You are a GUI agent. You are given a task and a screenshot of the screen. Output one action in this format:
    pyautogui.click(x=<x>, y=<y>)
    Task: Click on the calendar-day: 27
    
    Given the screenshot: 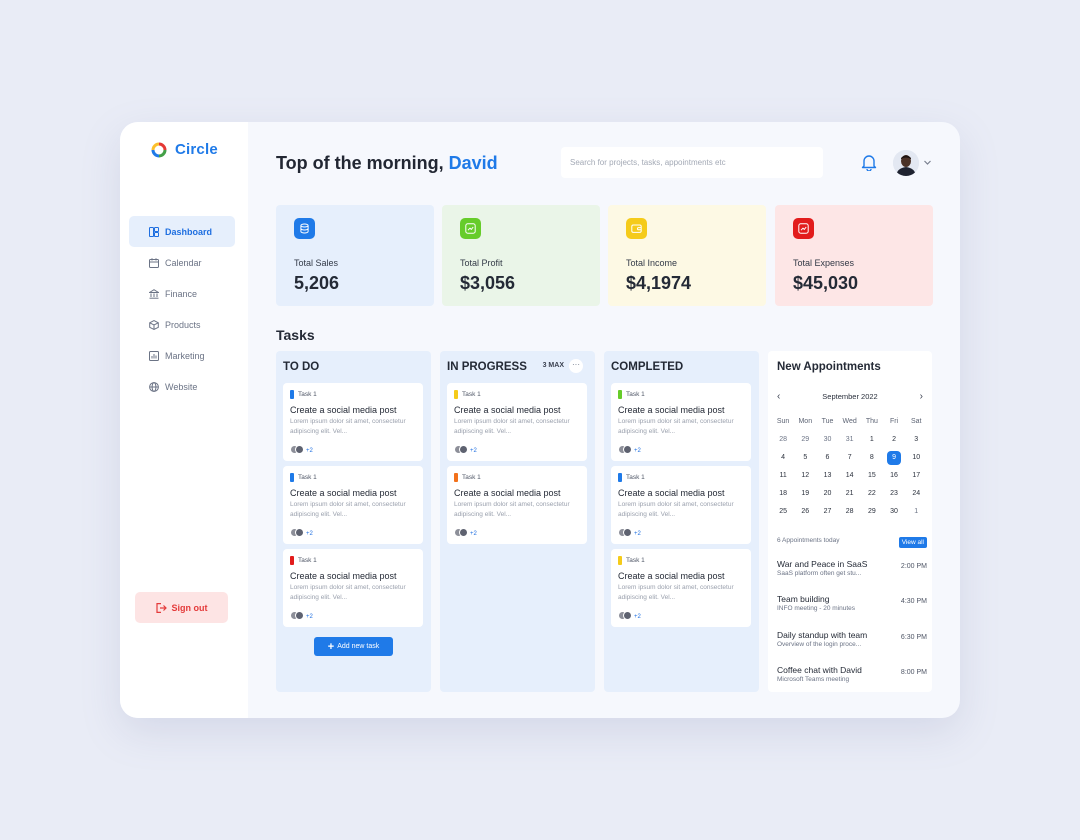 What is the action you would take?
    pyautogui.click(x=827, y=514)
    